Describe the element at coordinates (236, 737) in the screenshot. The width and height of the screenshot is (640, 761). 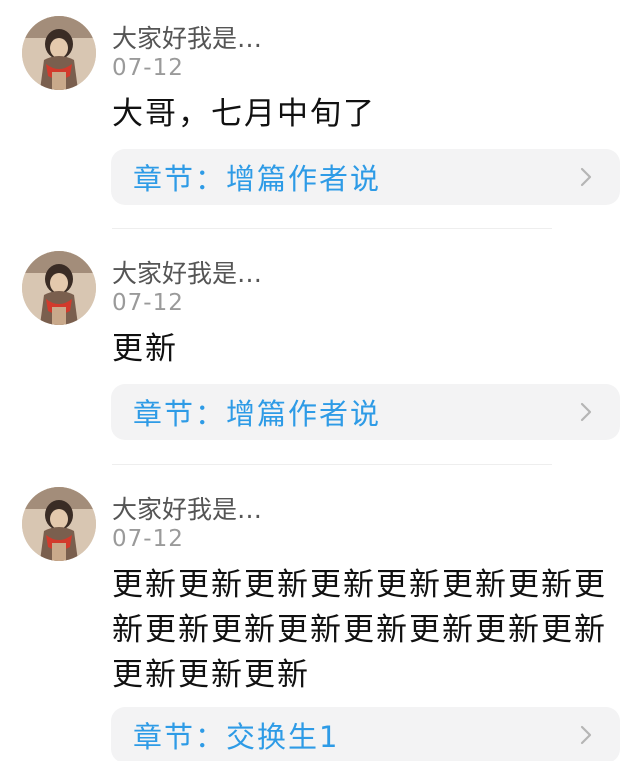
I see `chapter-label: 章节：交换生1` at that location.